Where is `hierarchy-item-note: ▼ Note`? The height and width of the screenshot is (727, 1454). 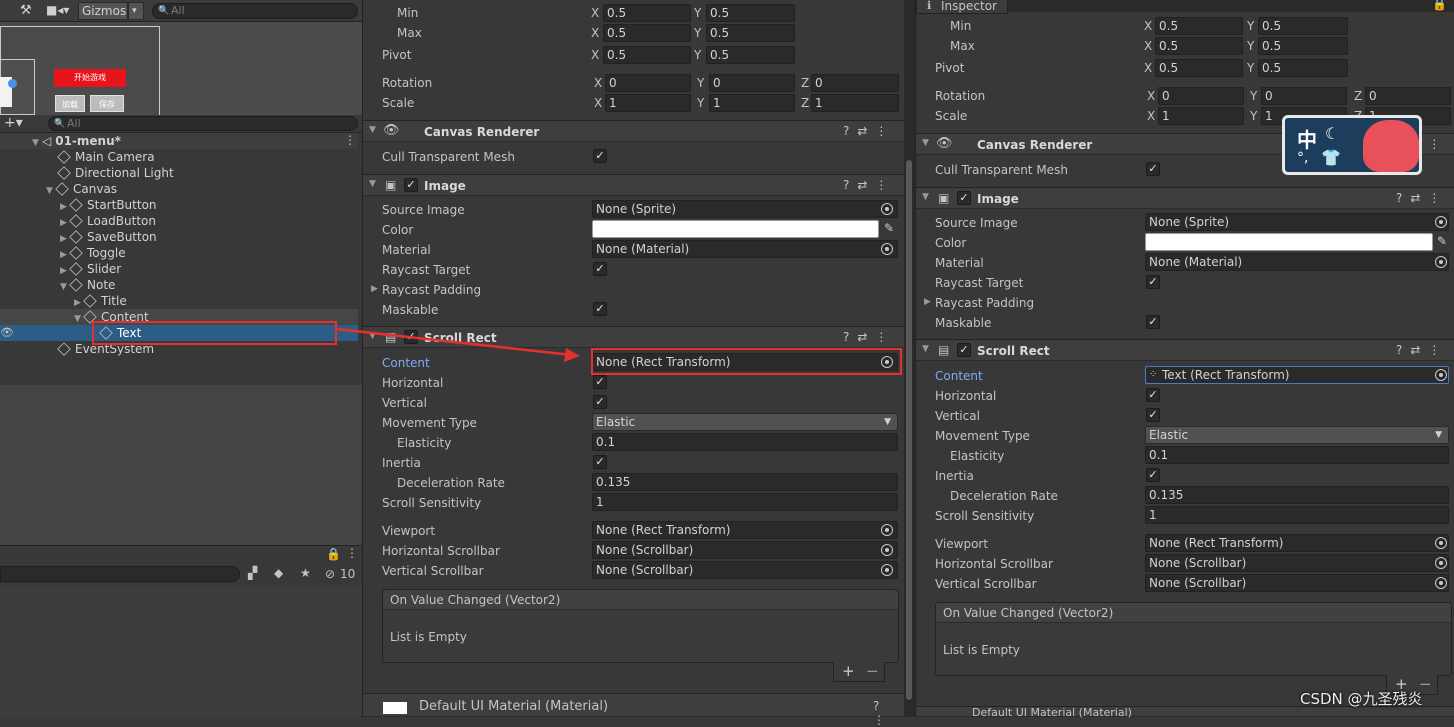 hierarchy-item-note: ▼ Note is located at coordinates (87, 285).